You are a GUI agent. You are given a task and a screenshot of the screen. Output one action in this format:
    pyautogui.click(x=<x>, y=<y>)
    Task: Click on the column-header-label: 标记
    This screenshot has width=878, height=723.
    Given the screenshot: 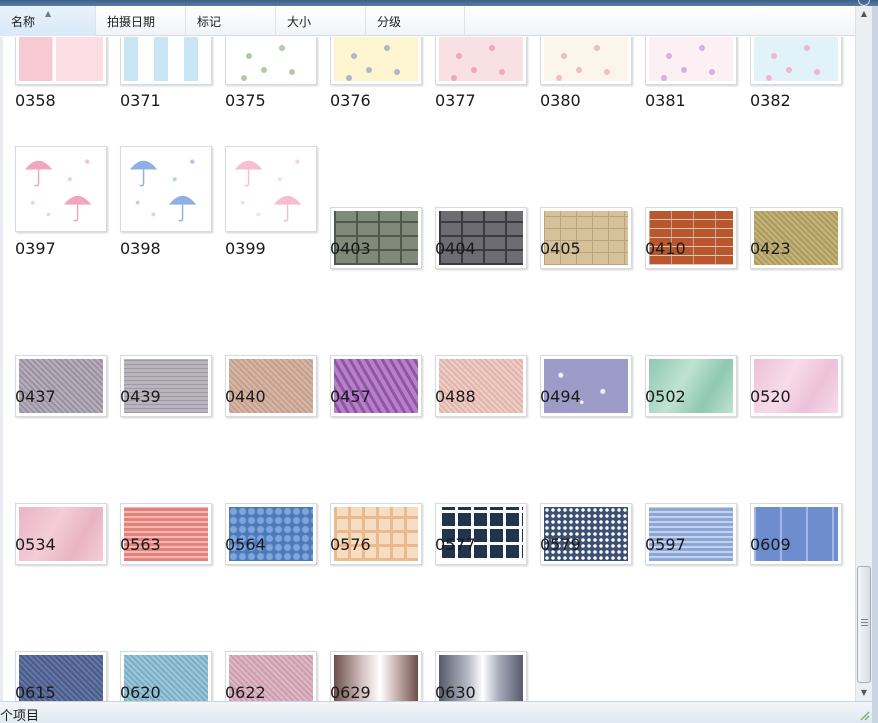 What is the action you would take?
    pyautogui.click(x=209, y=22)
    